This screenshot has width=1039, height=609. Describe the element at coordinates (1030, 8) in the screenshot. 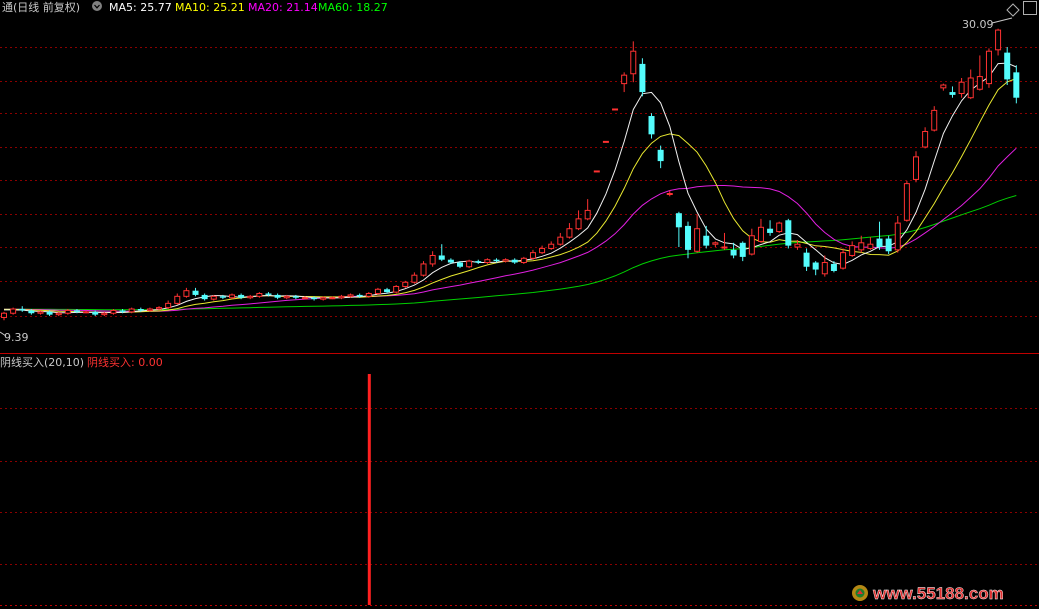

I see `window-button-icon` at that location.